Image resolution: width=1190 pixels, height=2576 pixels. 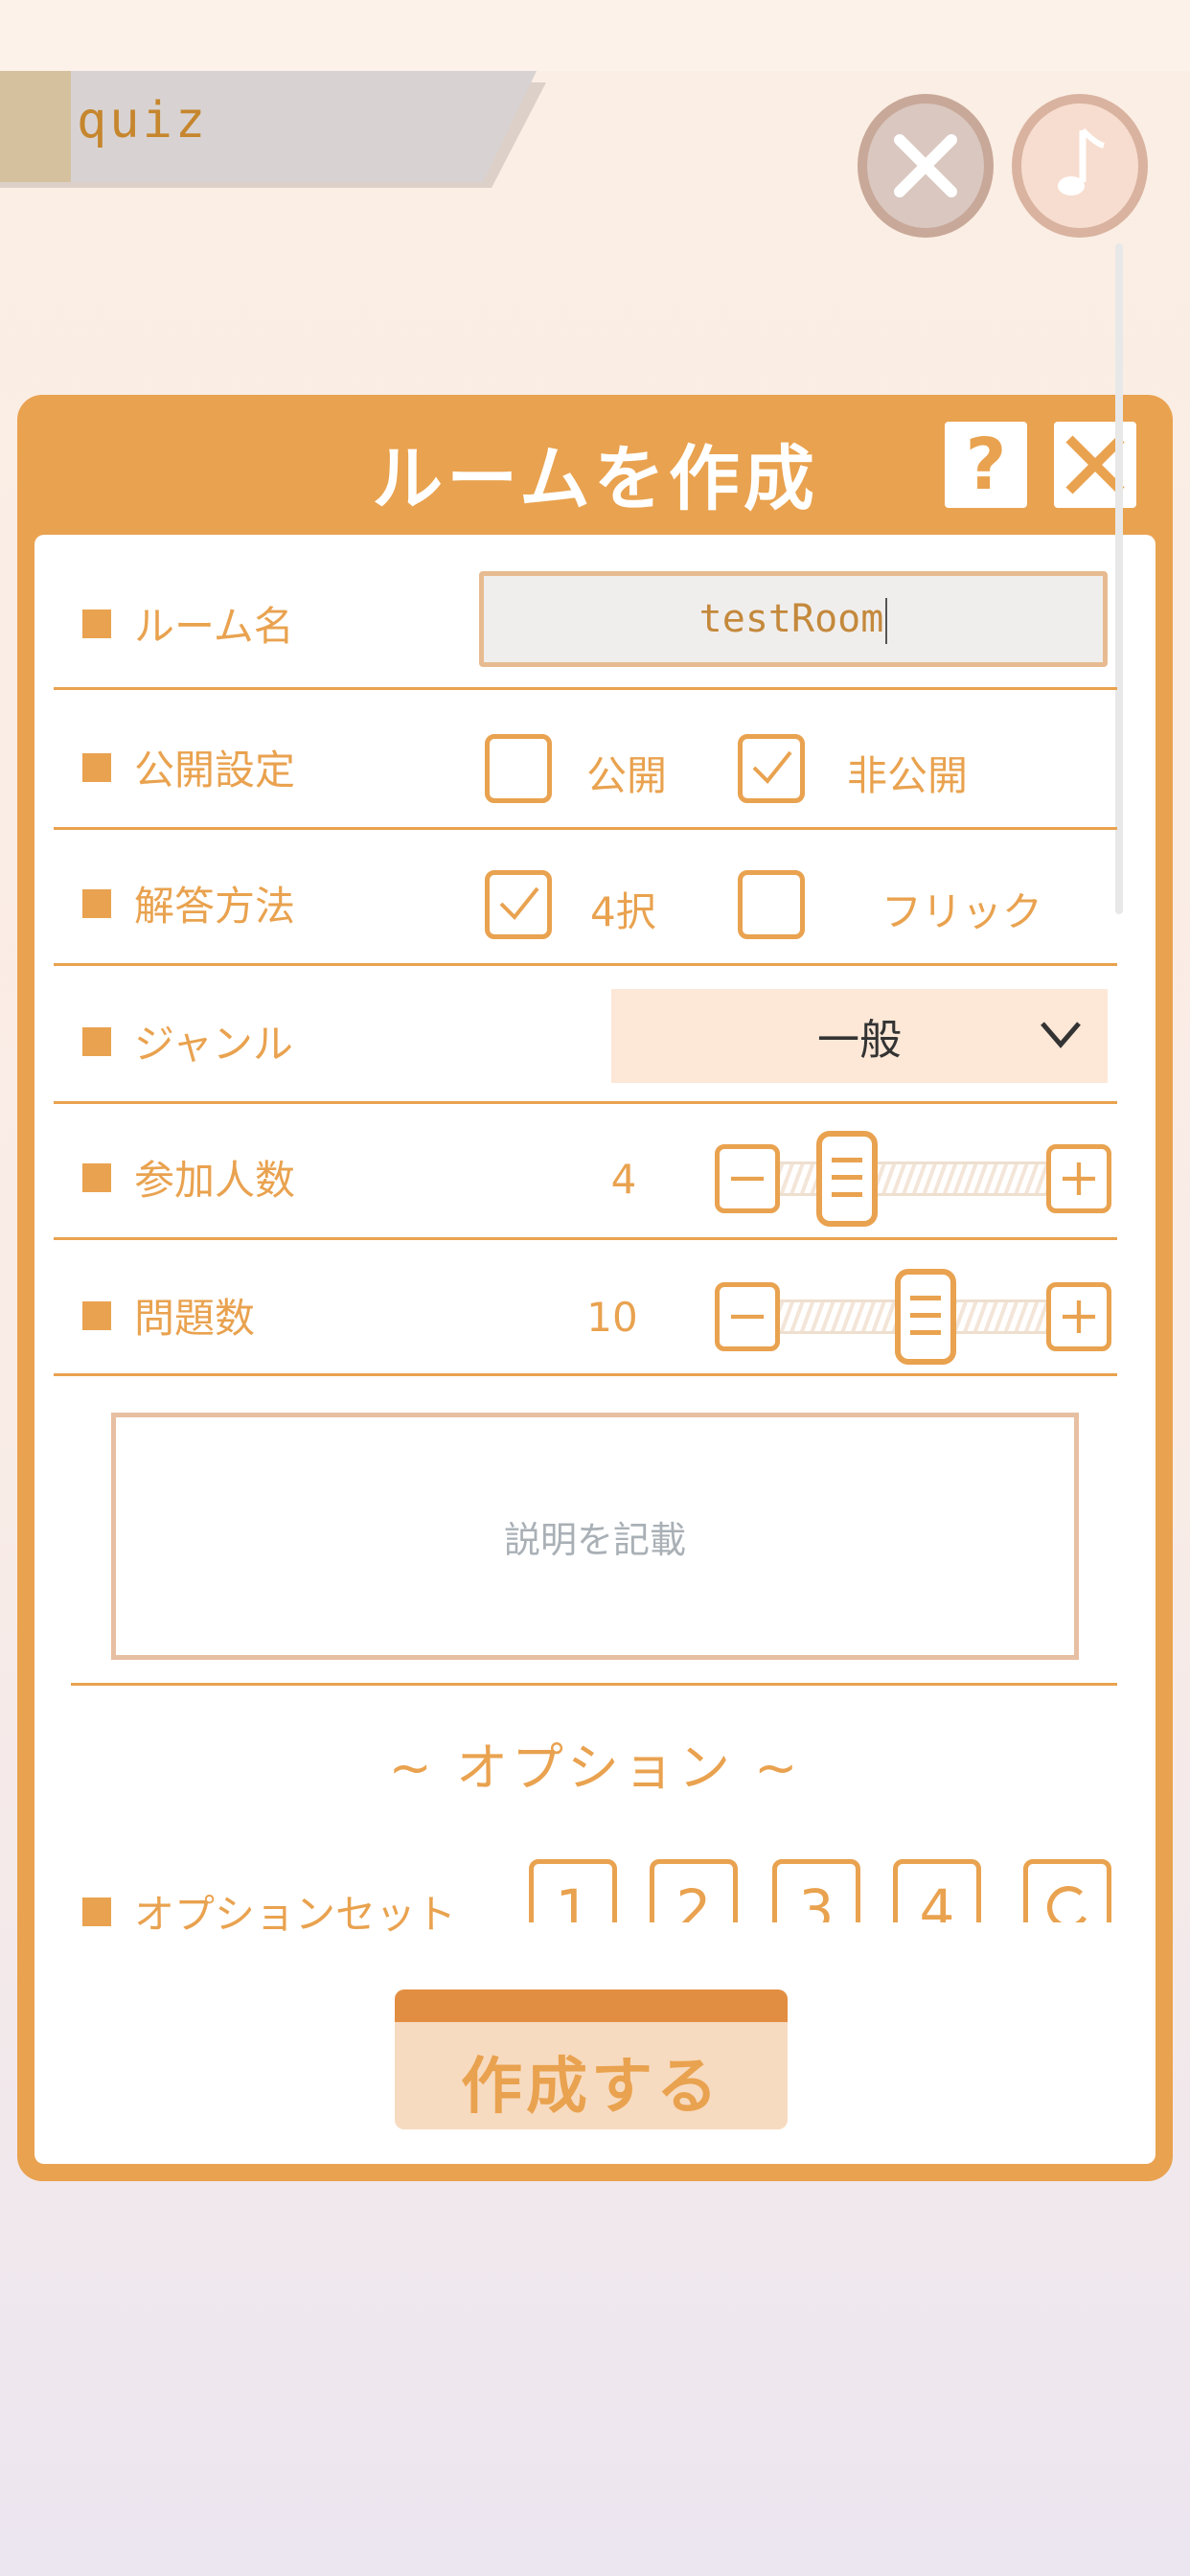 I want to click on answer-method-label-text: 解答方法, so click(x=215, y=906).